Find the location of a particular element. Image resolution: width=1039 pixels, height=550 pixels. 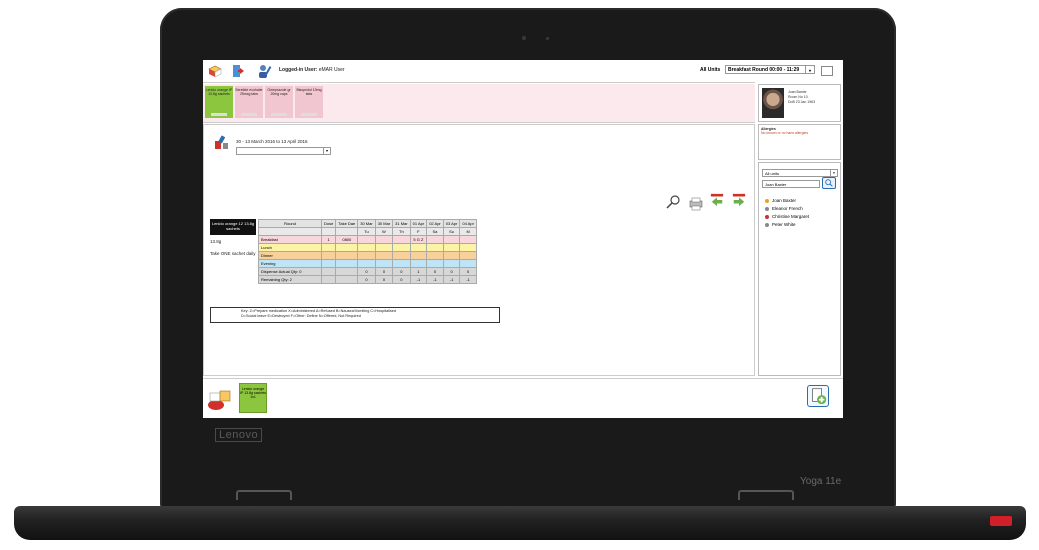

med-tile-4: Bisoprolol 10mg tabs is located at coordinates (309, 102).